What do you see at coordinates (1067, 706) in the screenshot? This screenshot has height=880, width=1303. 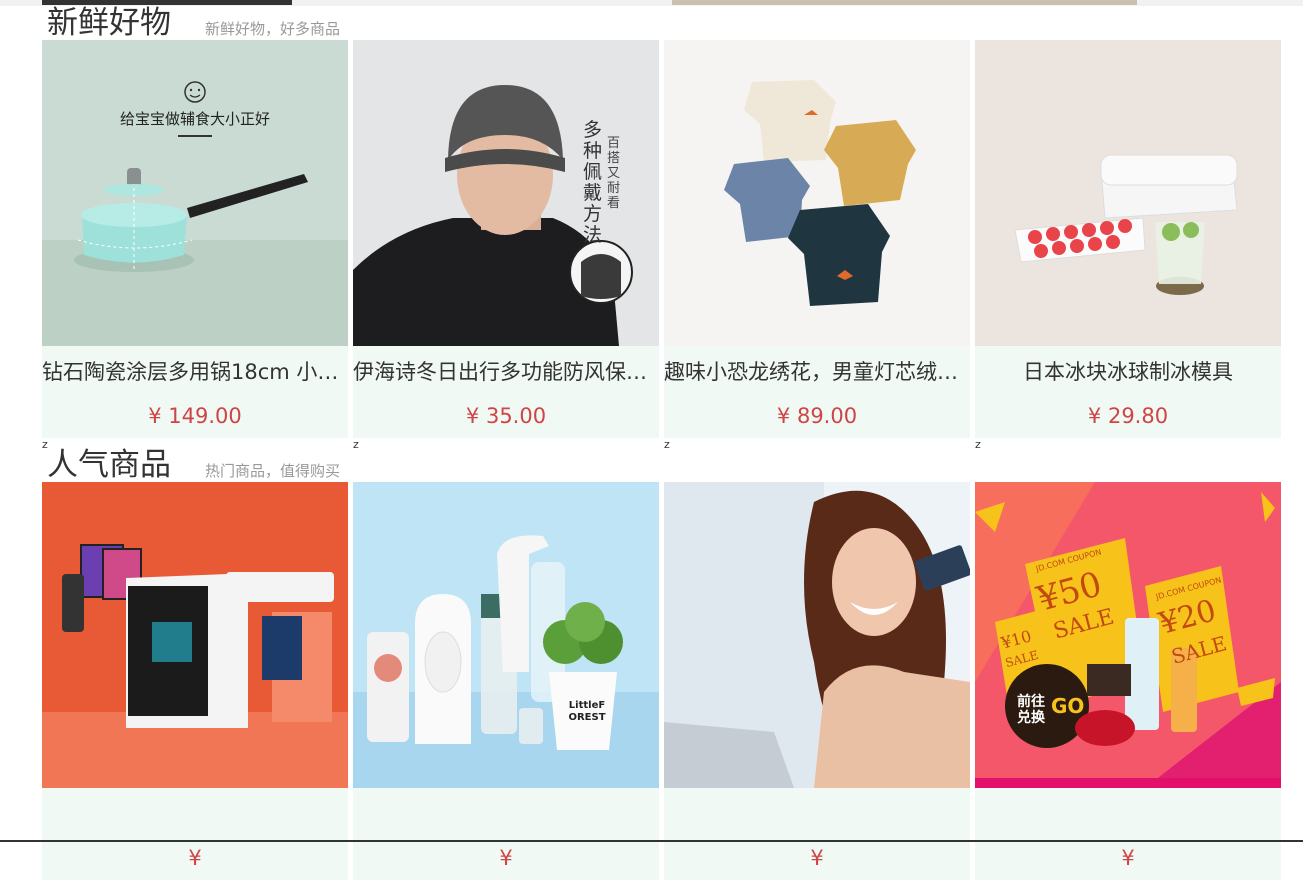 I see `coupon-go: GO` at bounding box center [1067, 706].